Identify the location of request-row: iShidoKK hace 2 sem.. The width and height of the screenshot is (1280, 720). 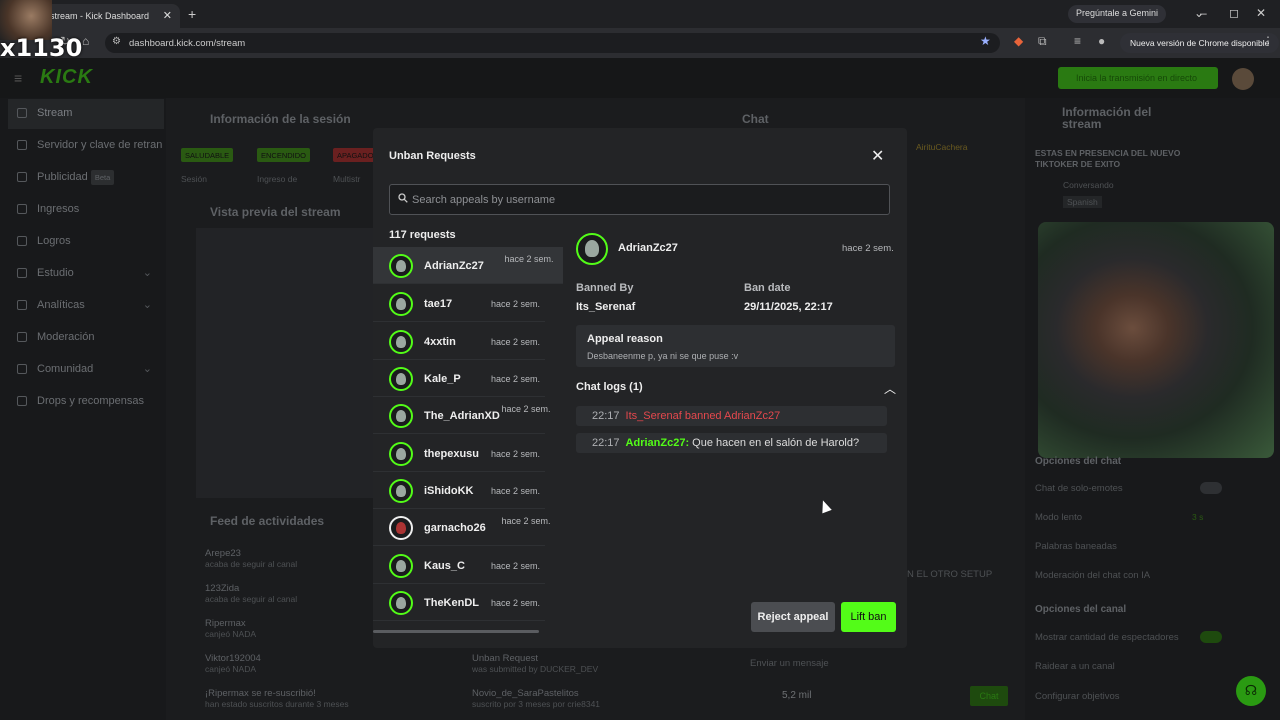
(459, 490).